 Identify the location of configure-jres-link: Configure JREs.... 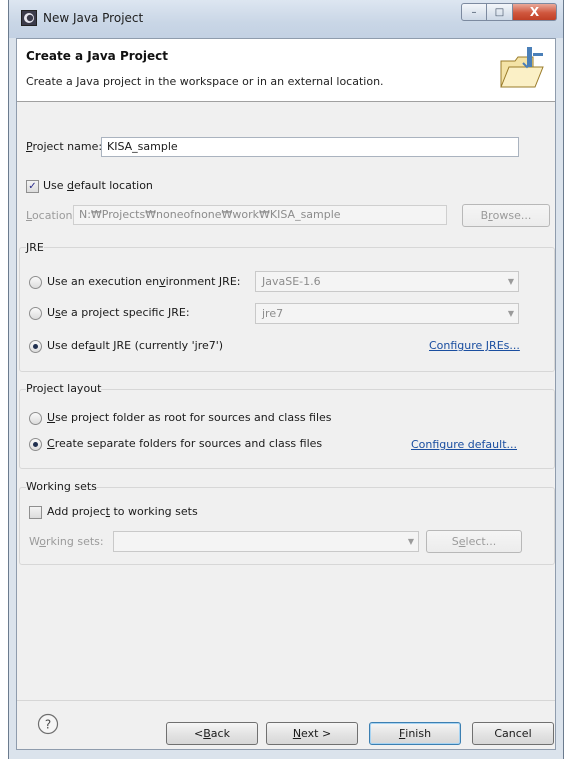
(474, 345).